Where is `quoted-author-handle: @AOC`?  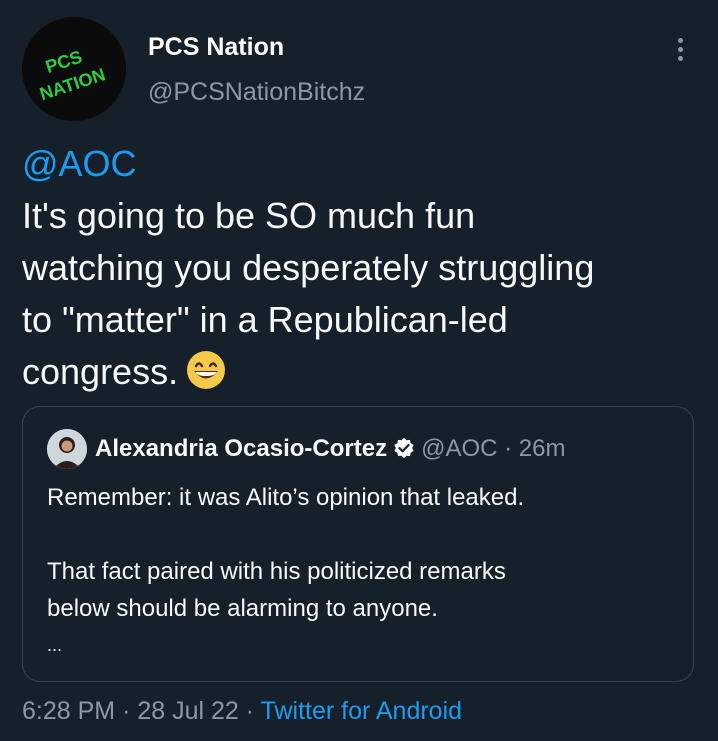 quoted-author-handle: @AOC is located at coordinates (459, 448).